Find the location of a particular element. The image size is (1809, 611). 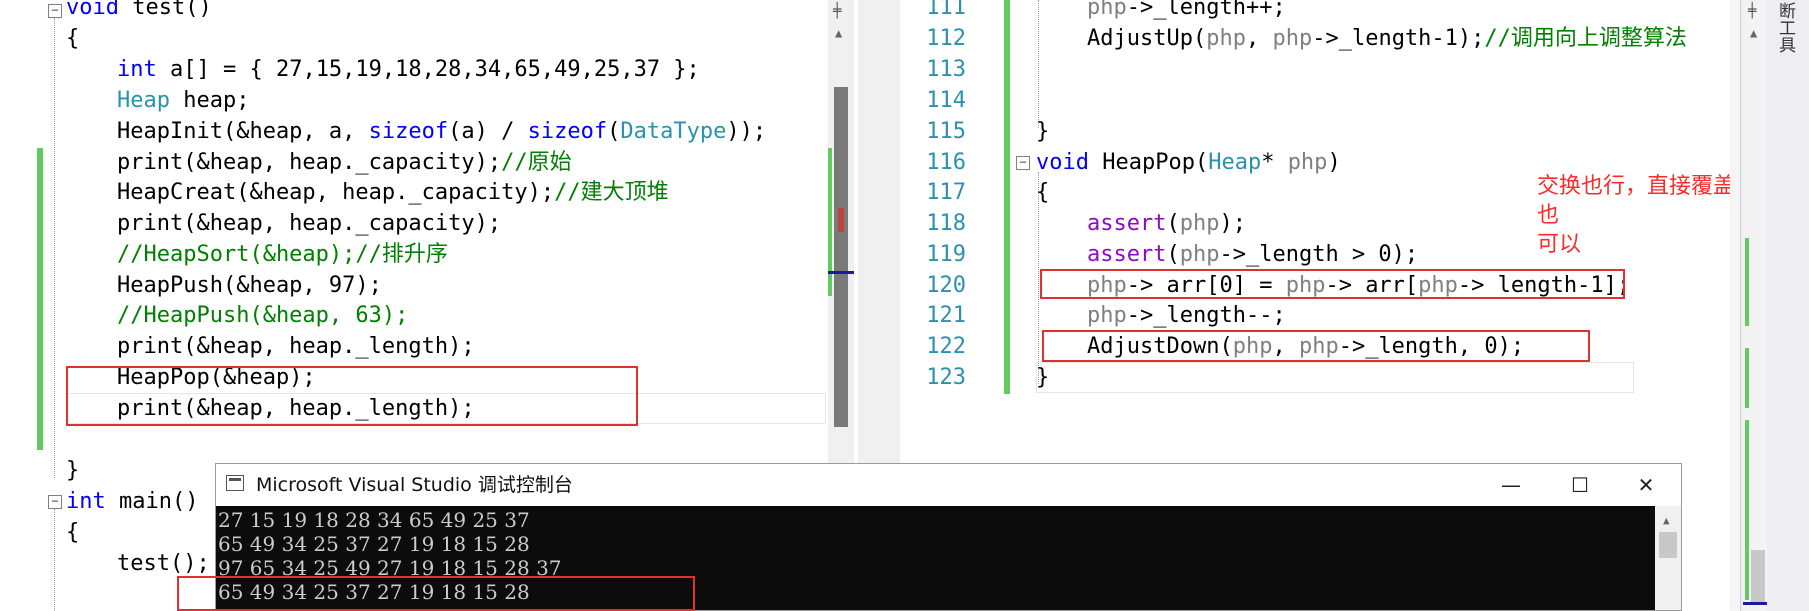

code-line: //HeapSort(&heap);//排升序 is located at coordinates (282, 254).